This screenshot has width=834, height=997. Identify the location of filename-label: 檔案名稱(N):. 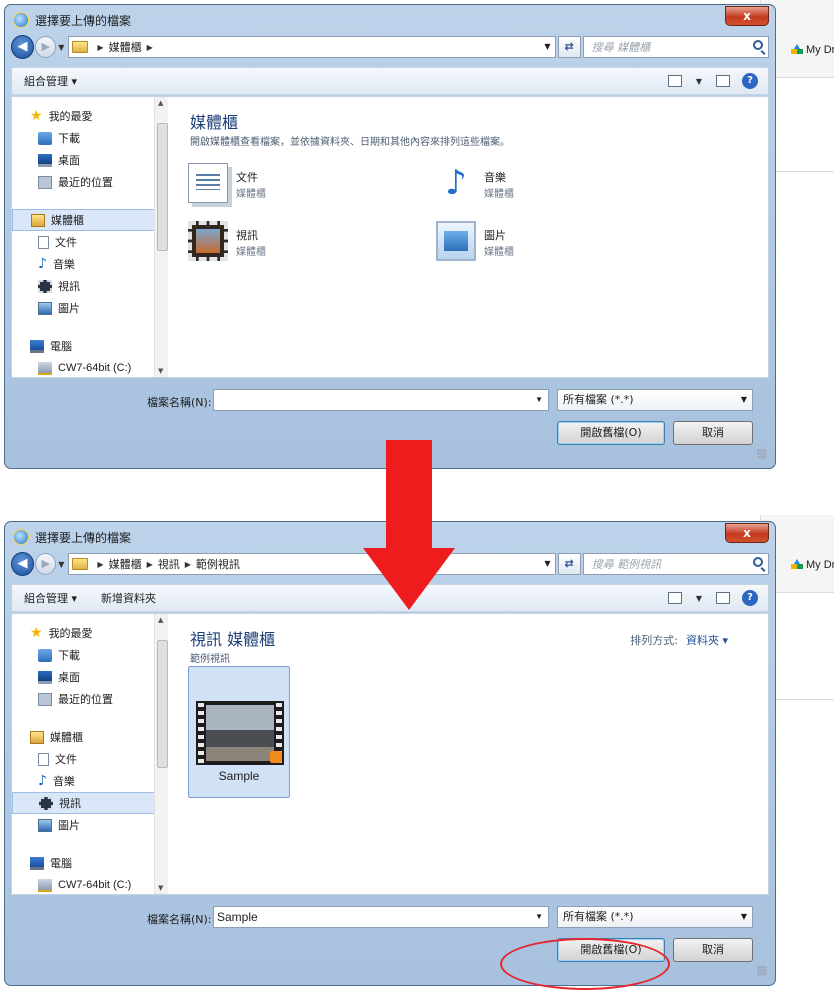
(179, 919).